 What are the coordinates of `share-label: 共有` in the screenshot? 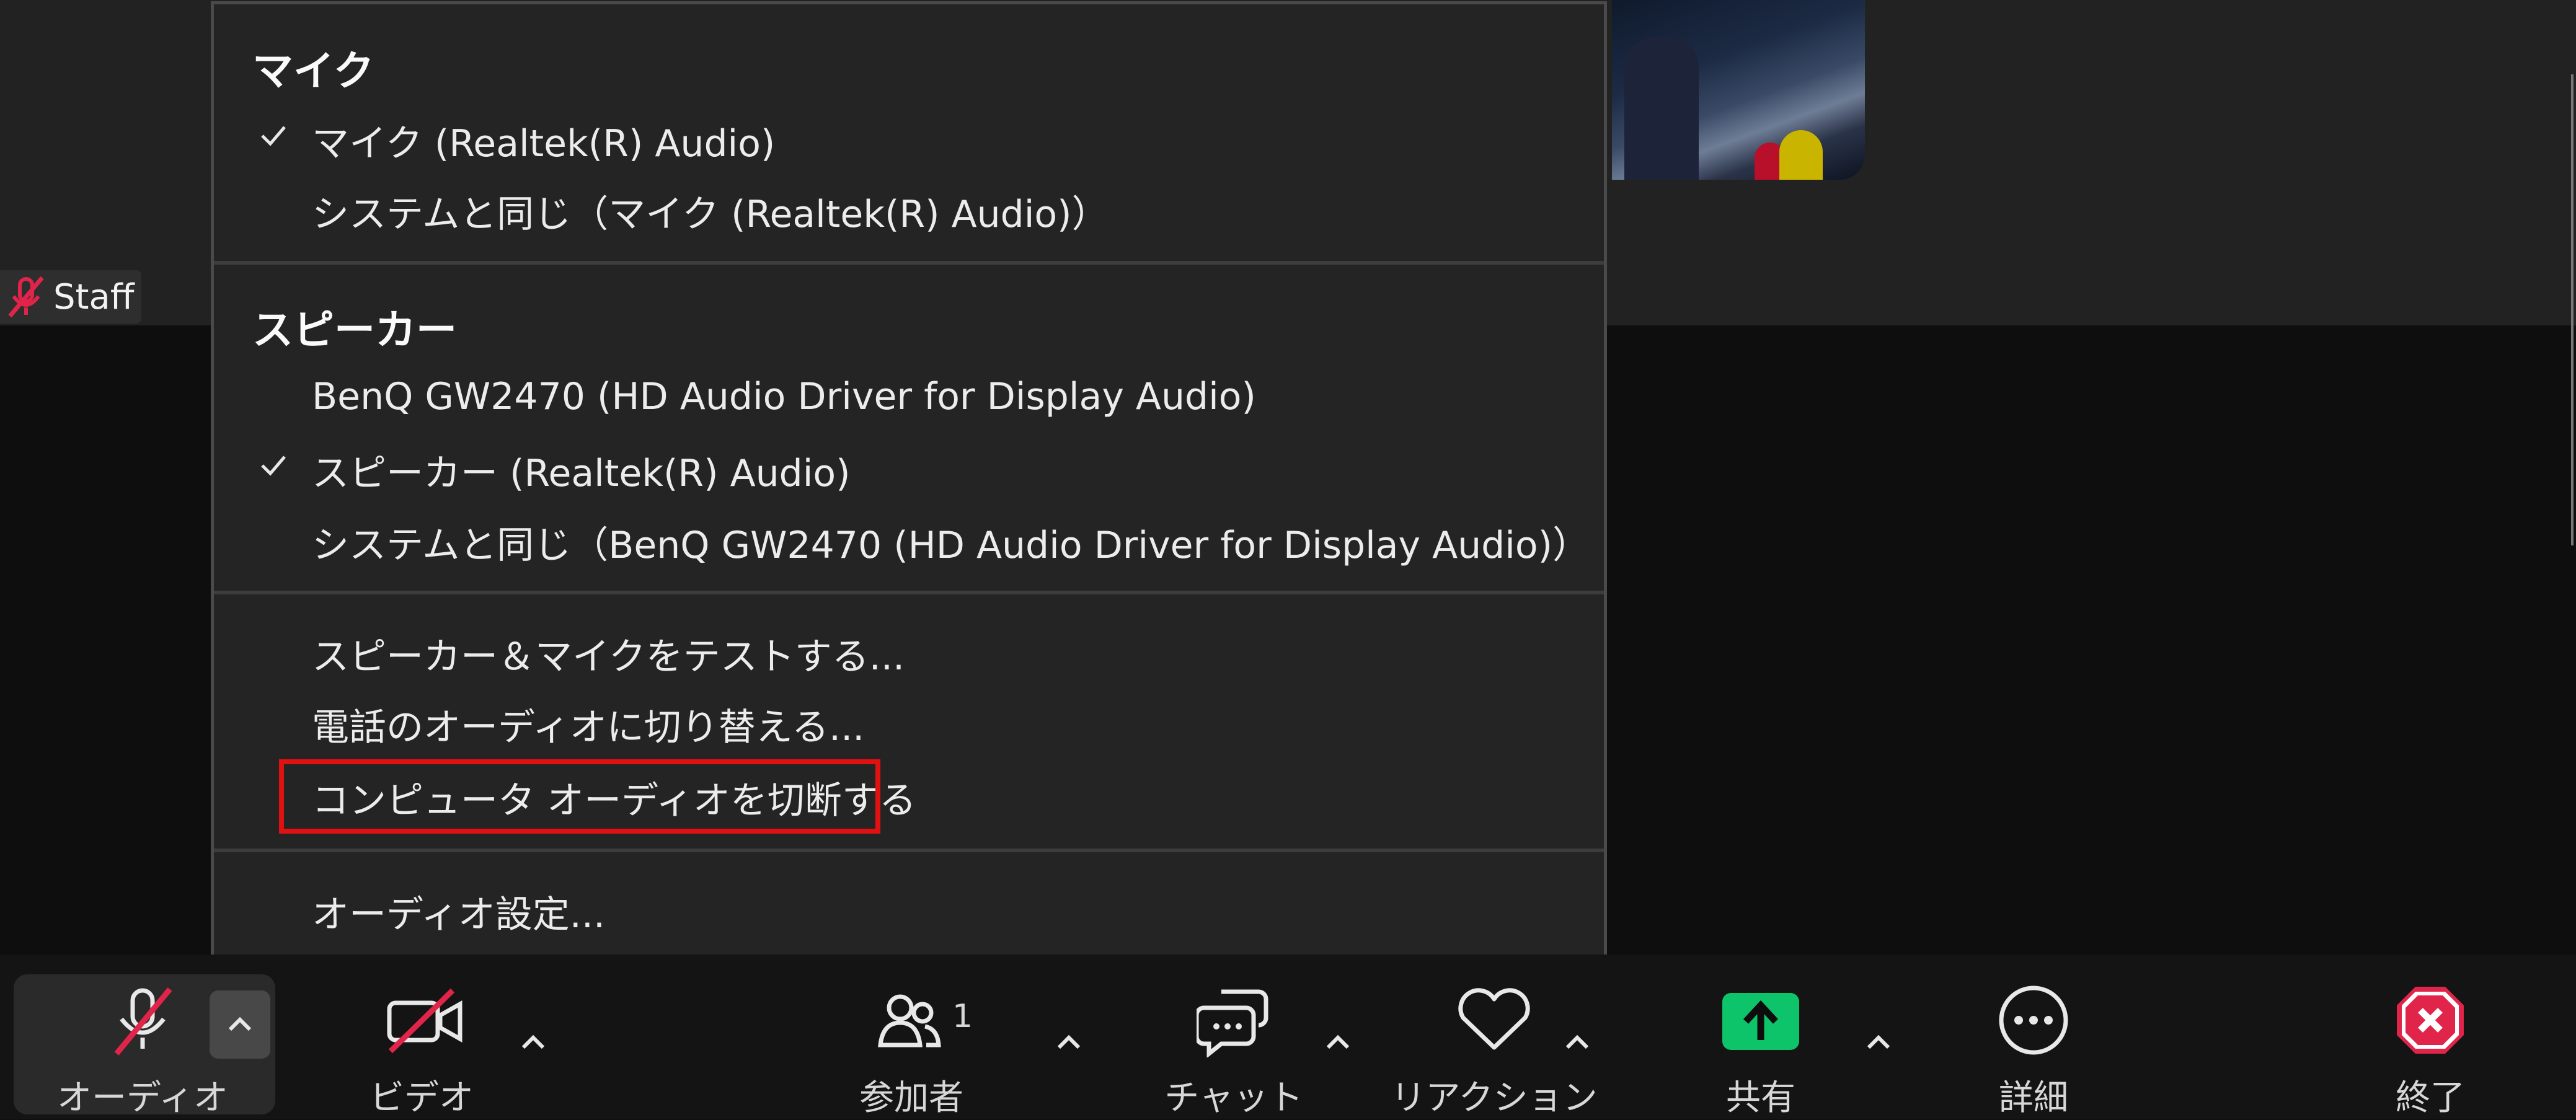 It's located at (1761, 1098).